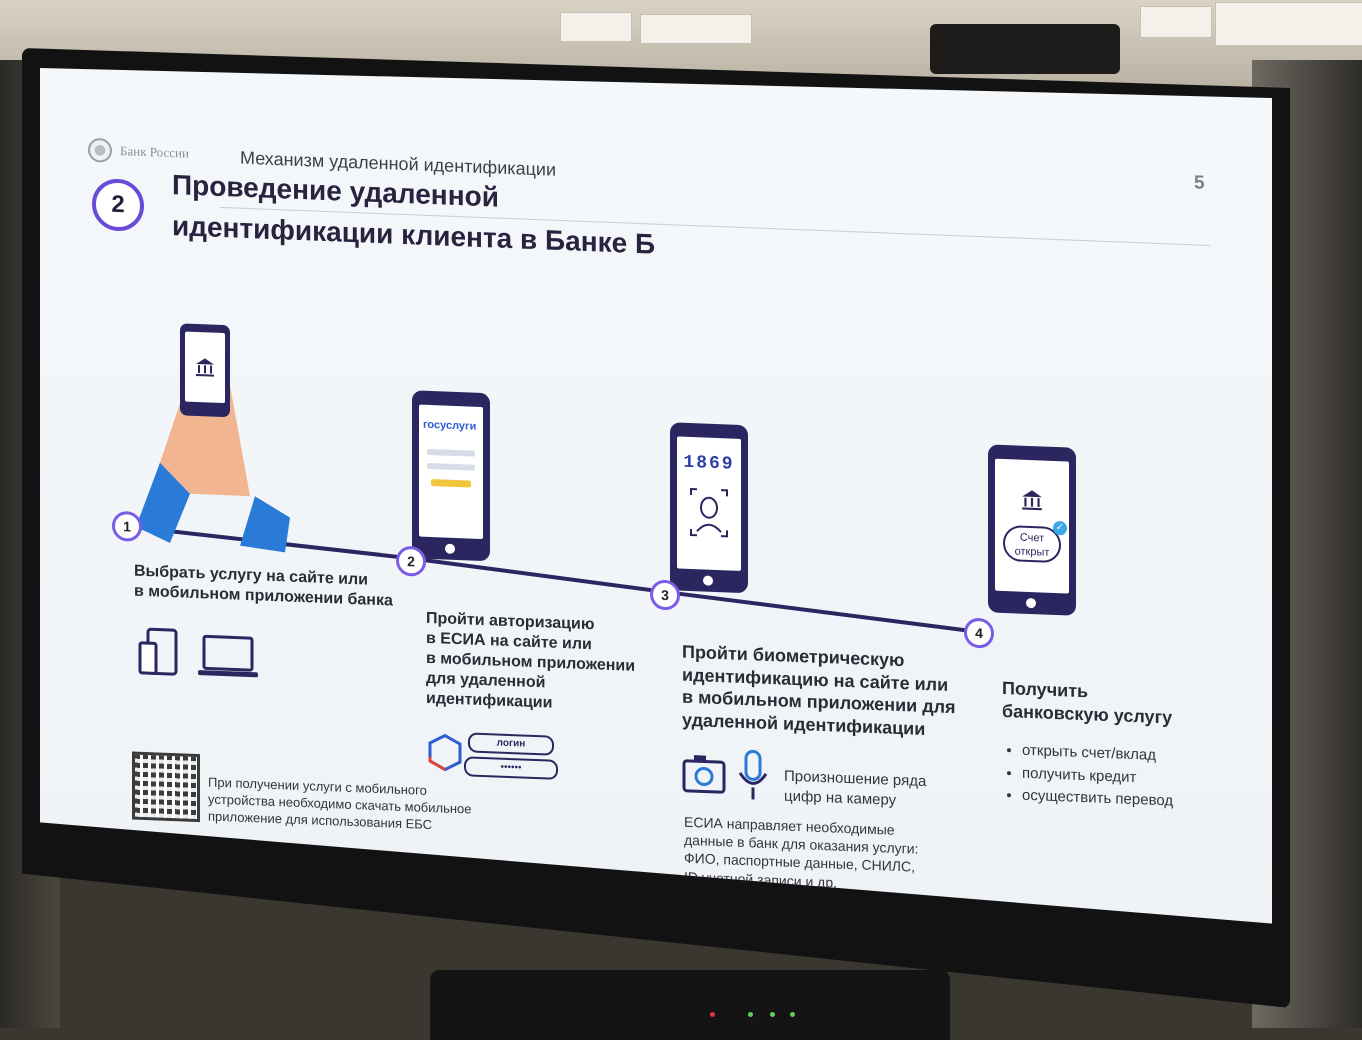 Image resolution: width=1362 pixels, height=1040 pixels. What do you see at coordinates (1025, 49) in the screenshot?
I see `conference-equipment` at bounding box center [1025, 49].